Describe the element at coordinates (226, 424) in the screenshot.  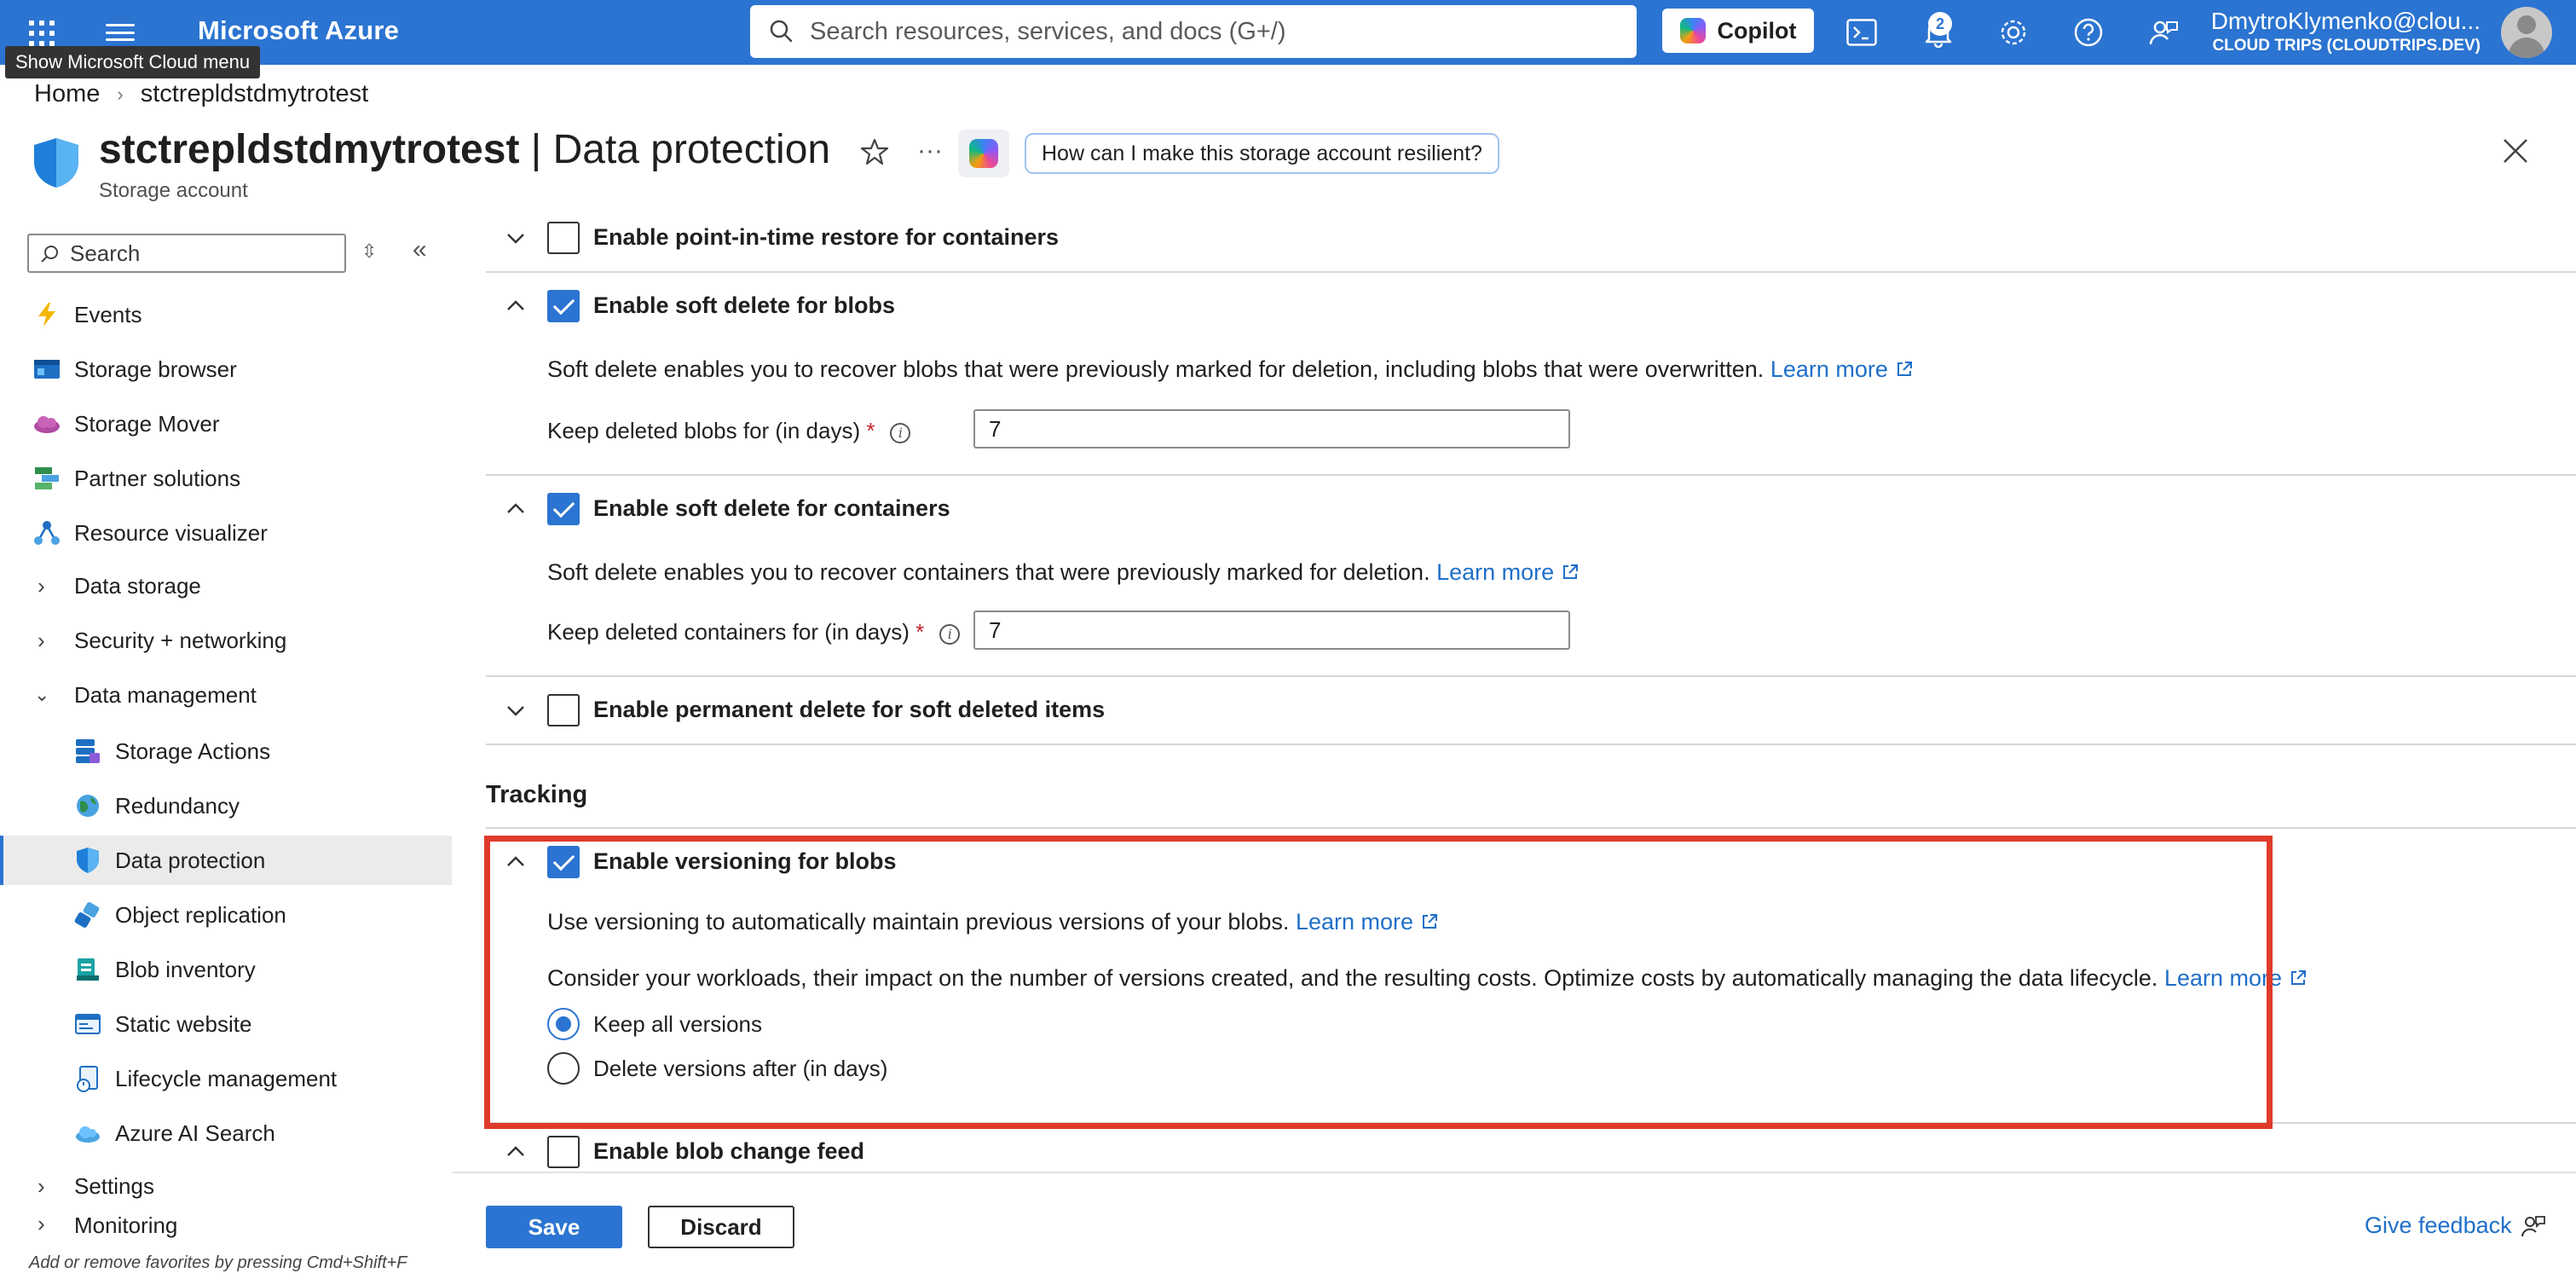
I see `sidebar-item-storage-mover: Storage Mover` at that location.